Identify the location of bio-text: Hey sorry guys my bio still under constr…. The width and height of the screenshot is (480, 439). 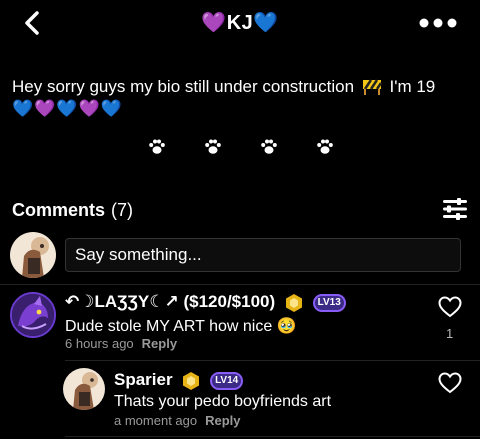
(242, 98).